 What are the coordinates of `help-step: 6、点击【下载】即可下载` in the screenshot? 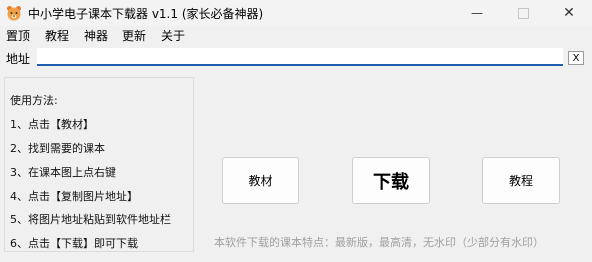 It's located at (74, 243).